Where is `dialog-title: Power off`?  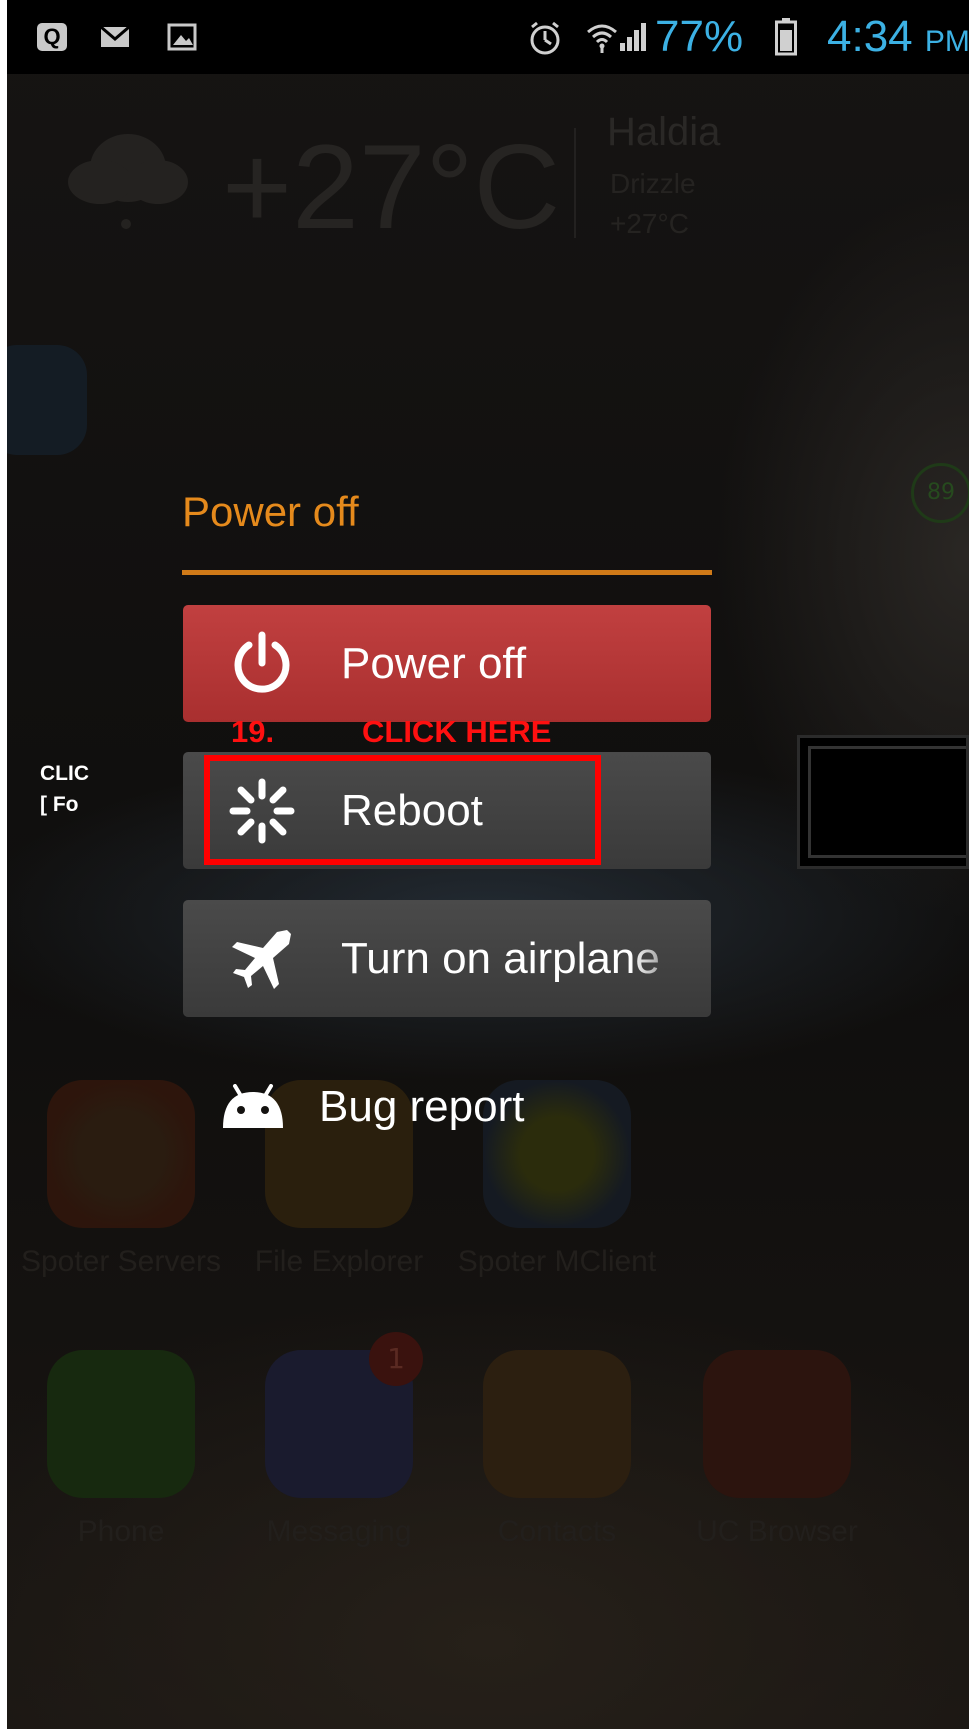
dialog-title: Power off is located at coordinates (270, 511).